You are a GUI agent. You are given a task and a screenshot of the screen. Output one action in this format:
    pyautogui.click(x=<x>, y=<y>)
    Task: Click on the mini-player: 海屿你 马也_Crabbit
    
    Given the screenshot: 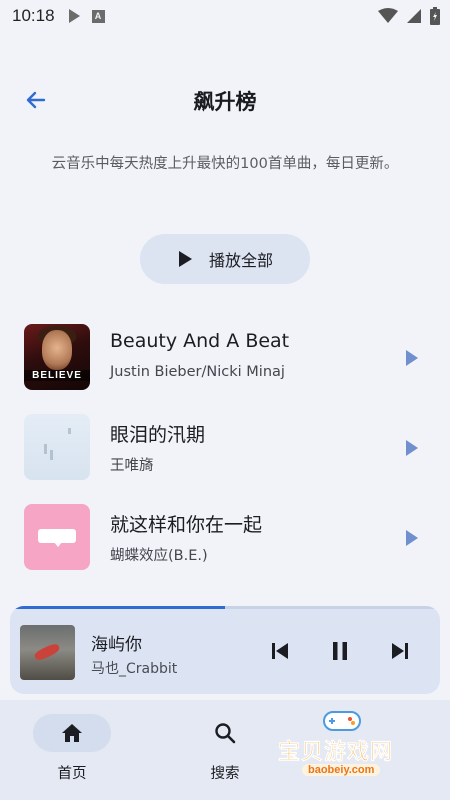 What is the action you would take?
    pyautogui.click(x=225, y=650)
    